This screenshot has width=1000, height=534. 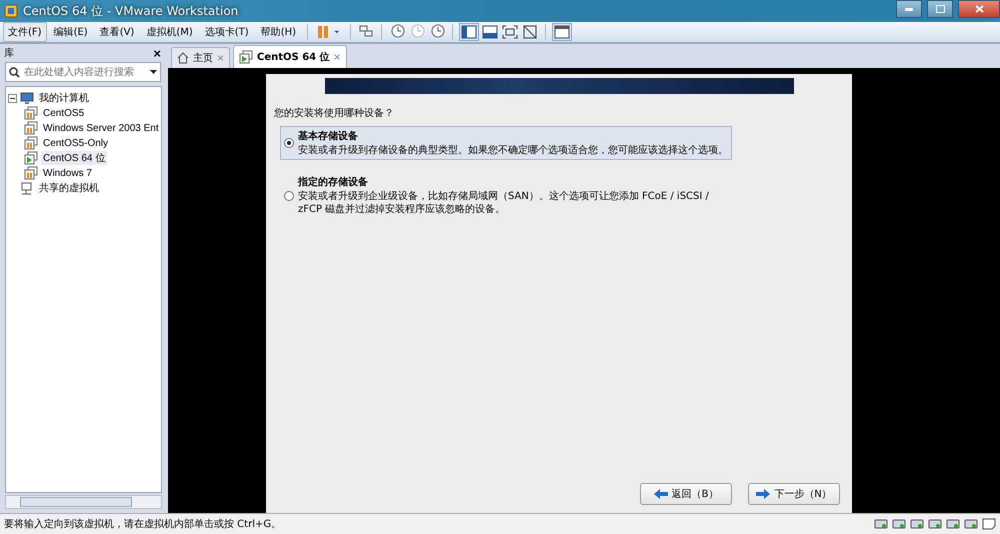 What do you see at coordinates (27, 188) in the screenshot?
I see `shared-vm-icon` at bounding box center [27, 188].